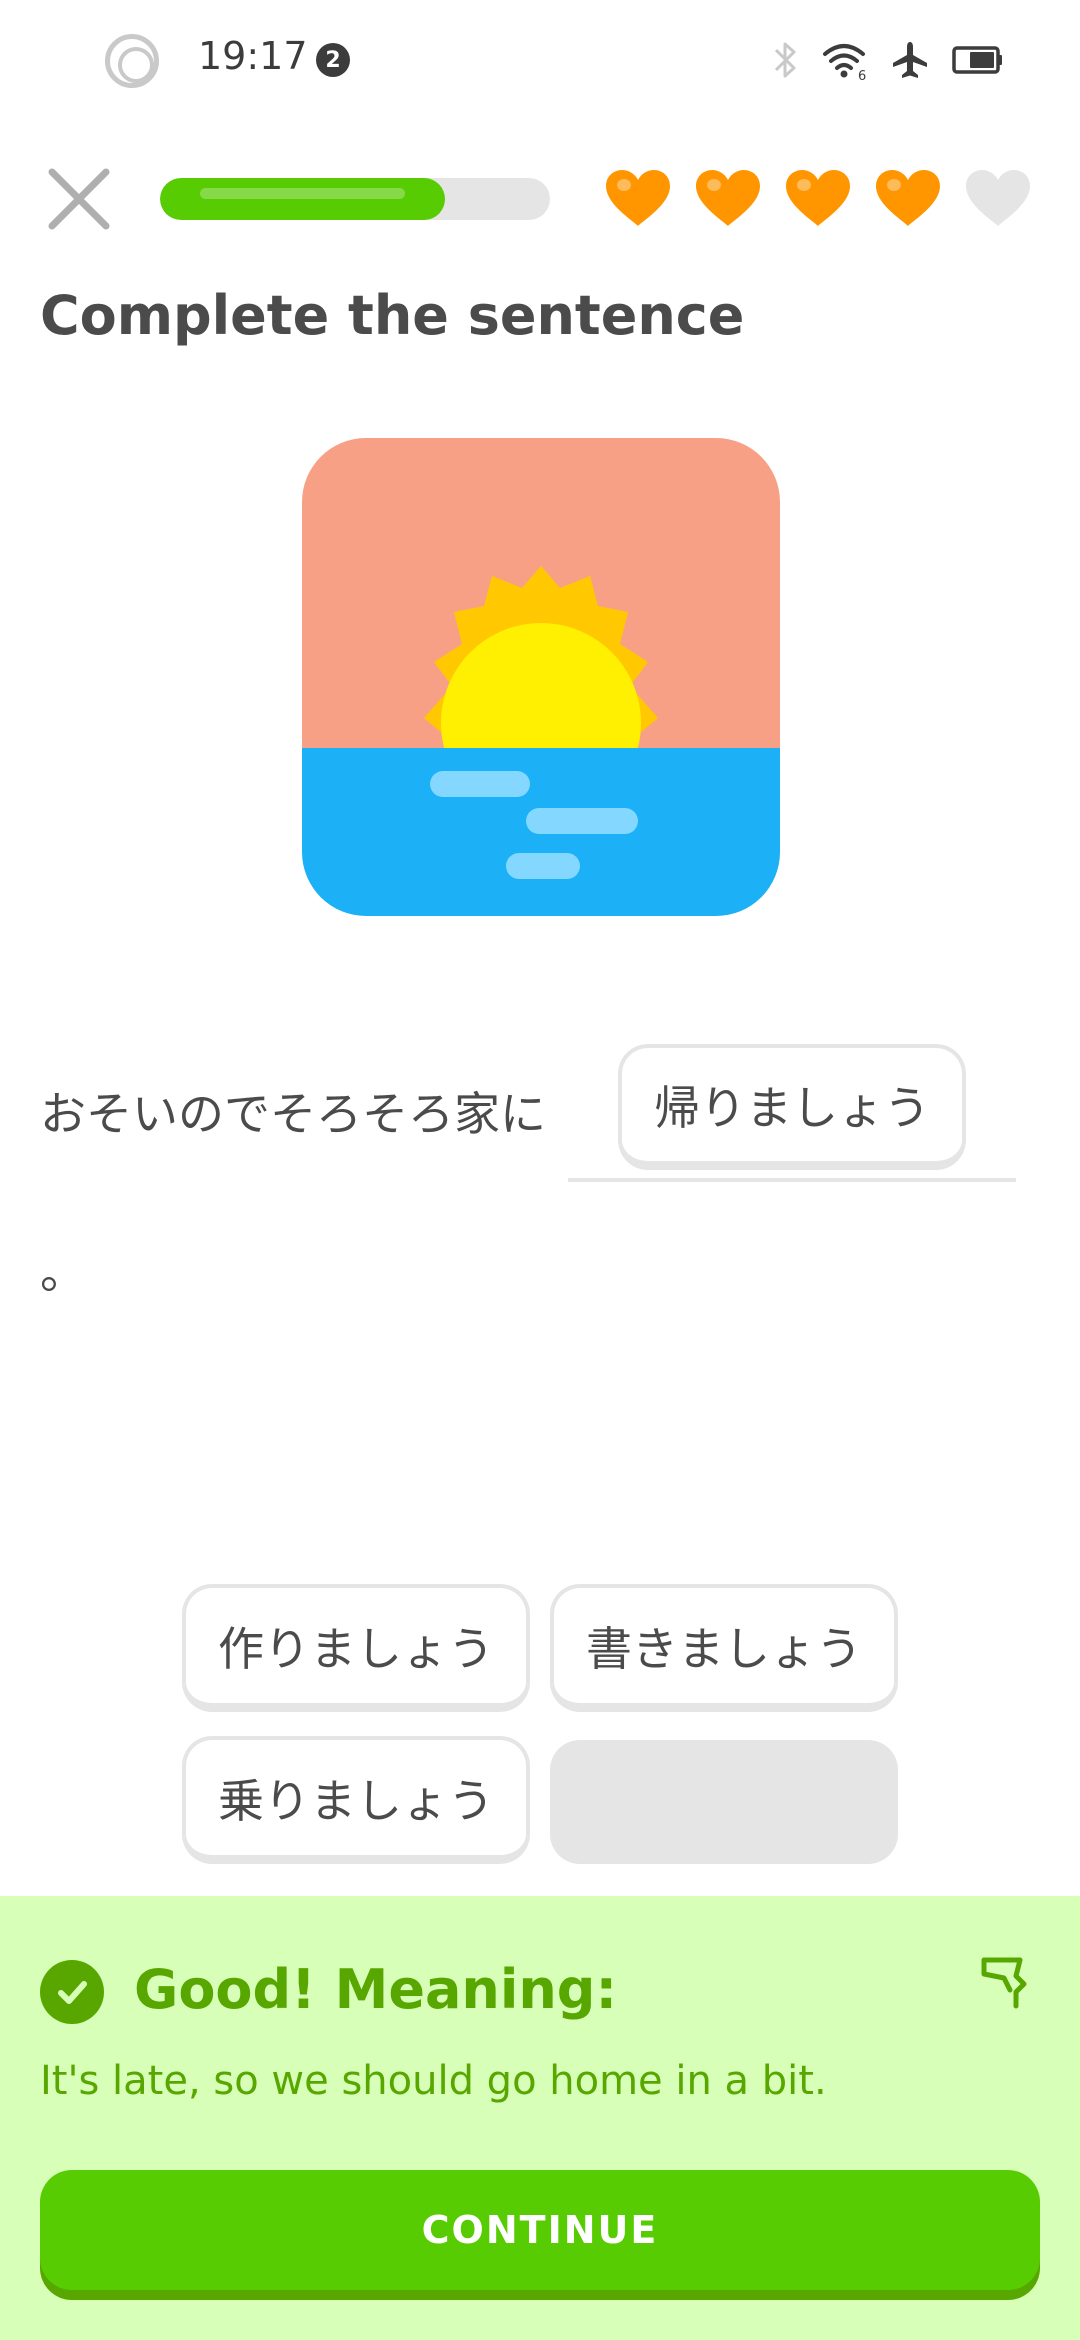  I want to click on word-option: 乗りましょう, so click(356, 1800).